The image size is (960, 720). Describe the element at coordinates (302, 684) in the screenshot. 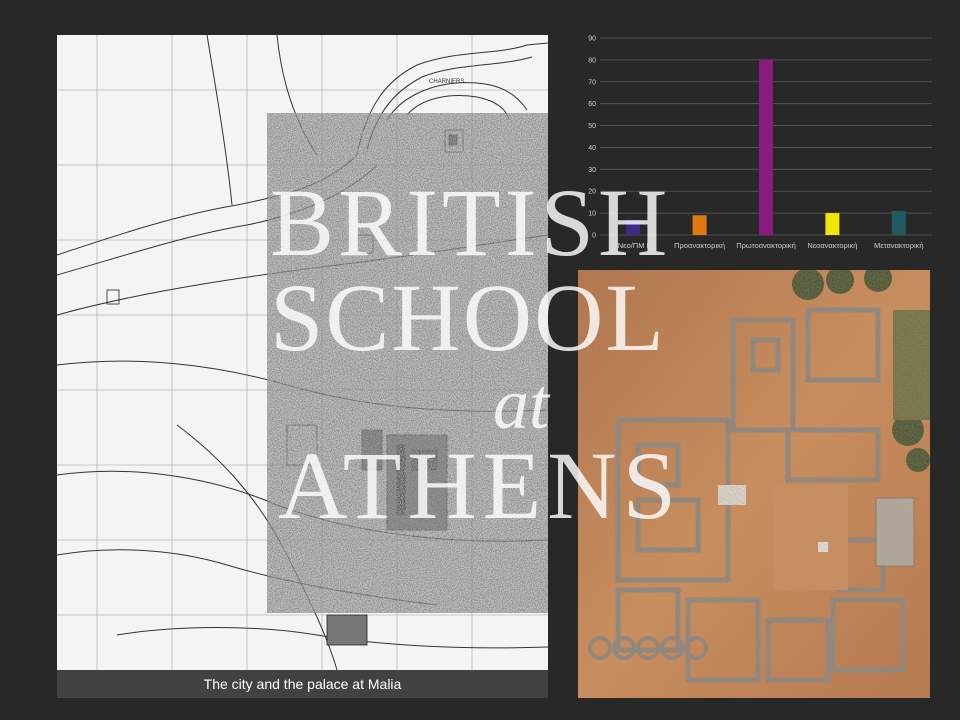

I see `map-caption: The city and the palace at Malia` at that location.